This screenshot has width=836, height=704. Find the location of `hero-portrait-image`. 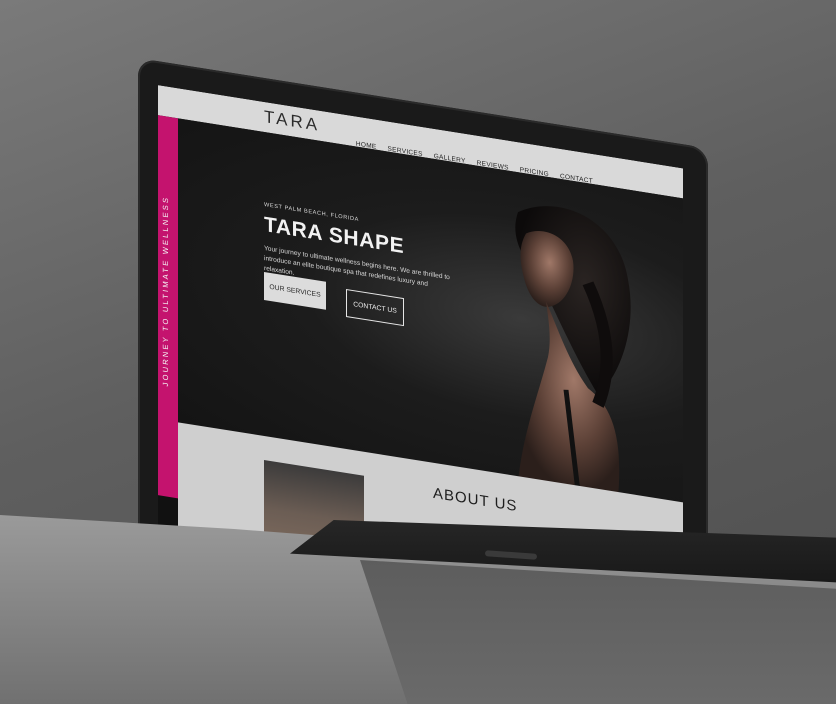

hero-portrait-image is located at coordinates (573, 352).